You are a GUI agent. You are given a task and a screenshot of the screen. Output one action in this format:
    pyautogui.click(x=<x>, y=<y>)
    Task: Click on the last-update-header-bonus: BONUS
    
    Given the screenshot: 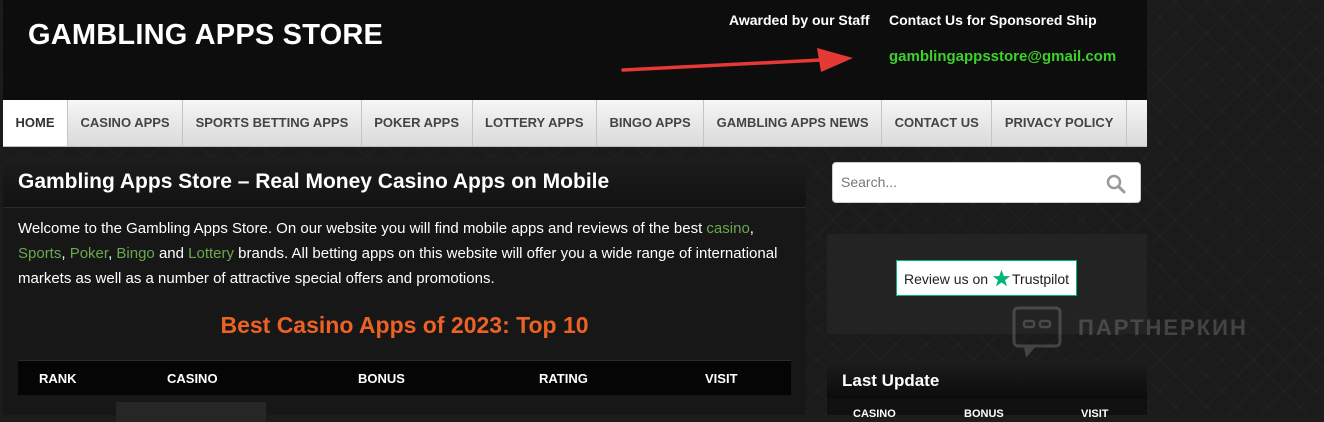 What is the action you would take?
    pyautogui.click(x=984, y=414)
    